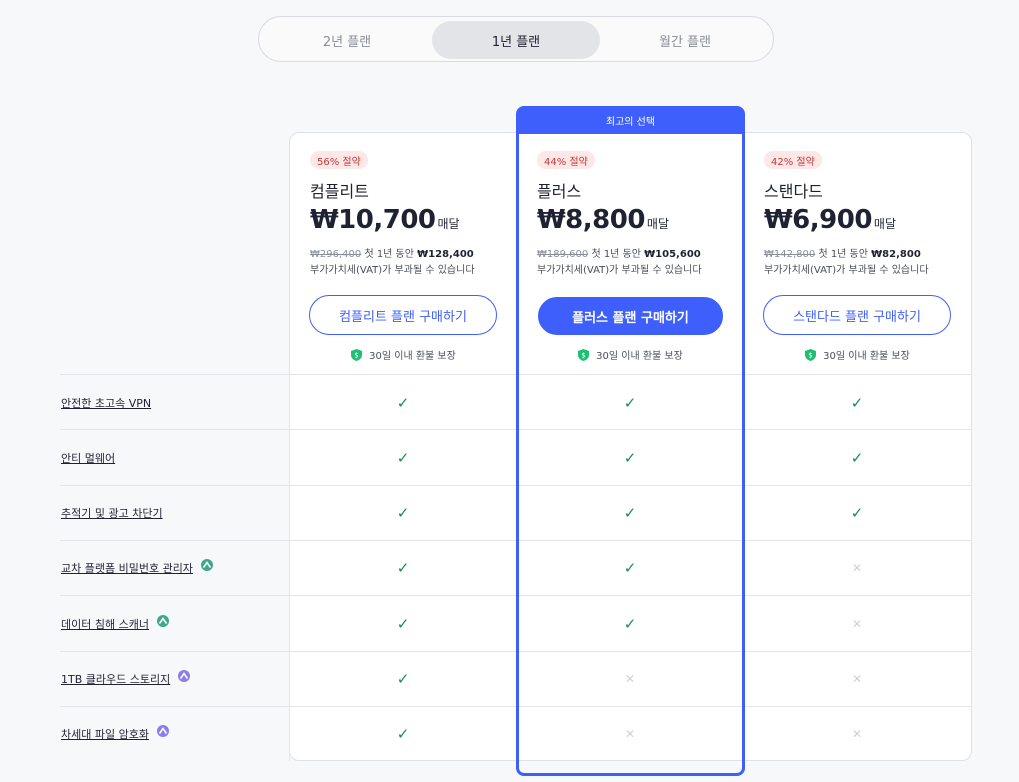 The height and width of the screenshot is (782, 1019). Describe the element at coordinates (559, 191) in the screenshot. I see `plan-name: 플러스` at that location.